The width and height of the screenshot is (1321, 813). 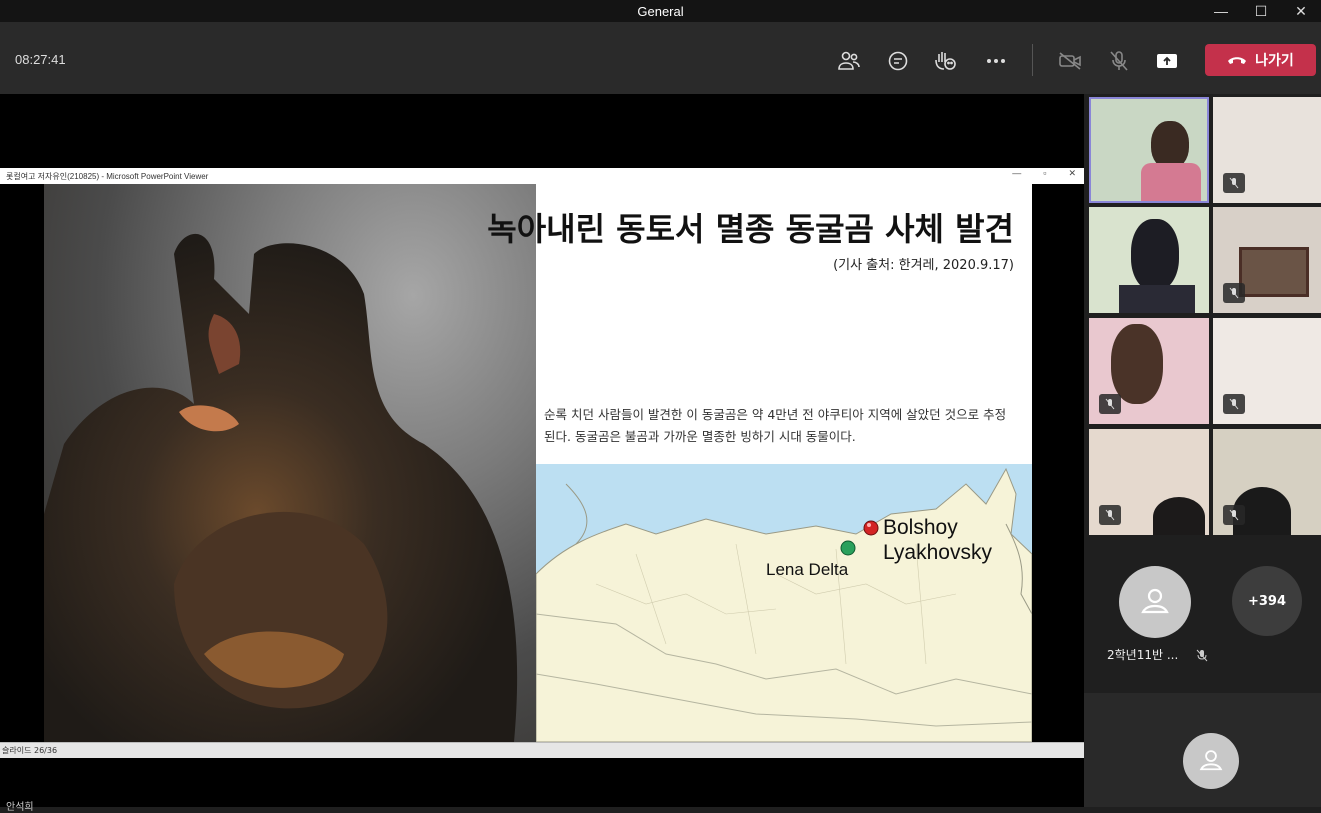 I want to click on maximize-button: ☐, so click(x=1261, y=11).